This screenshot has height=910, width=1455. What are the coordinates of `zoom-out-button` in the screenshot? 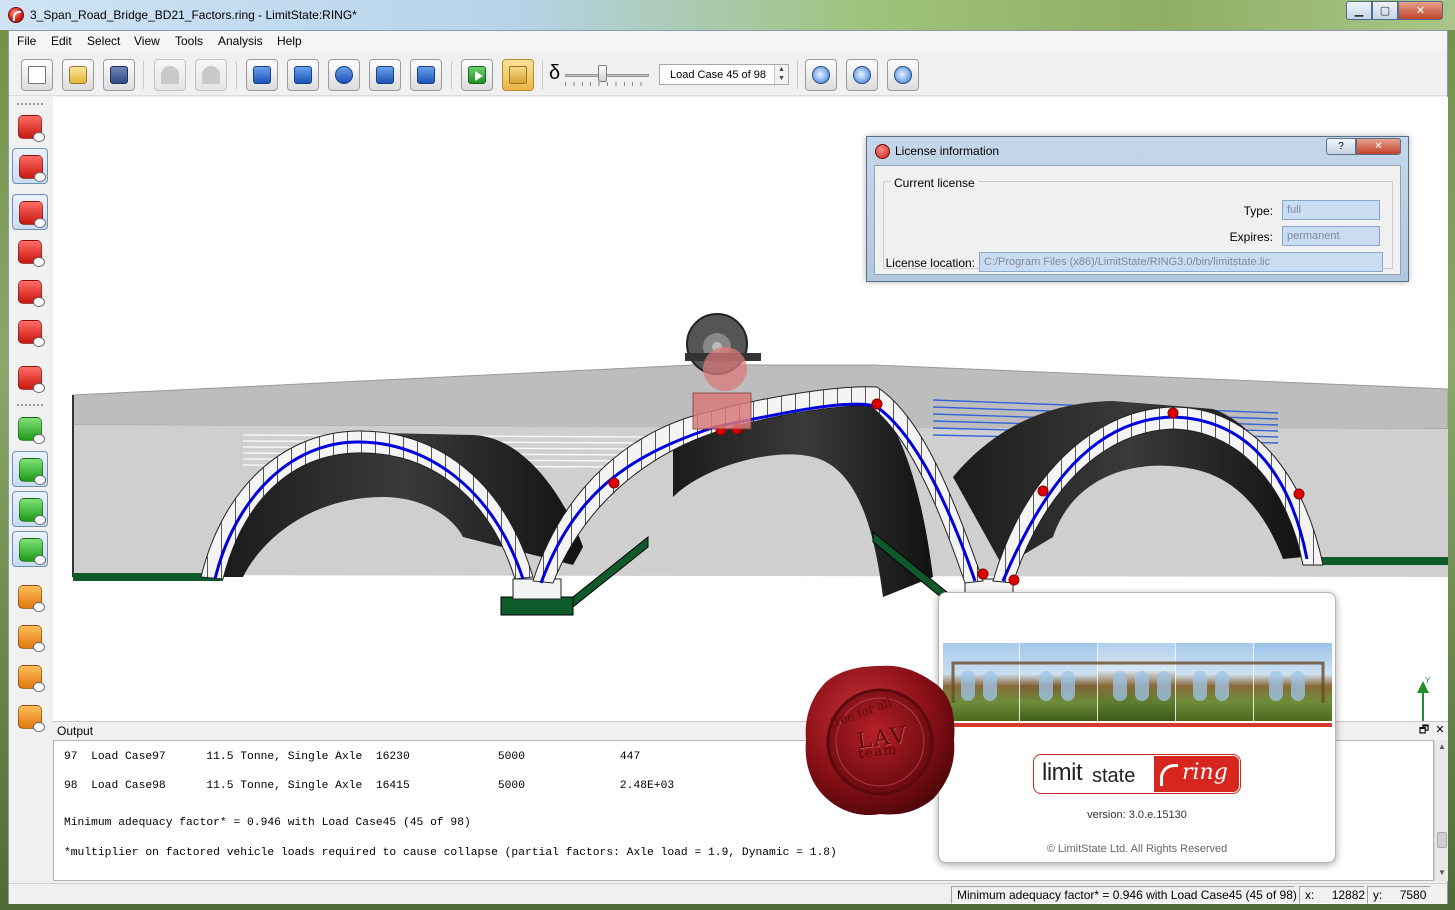 It's located at (903, 75).